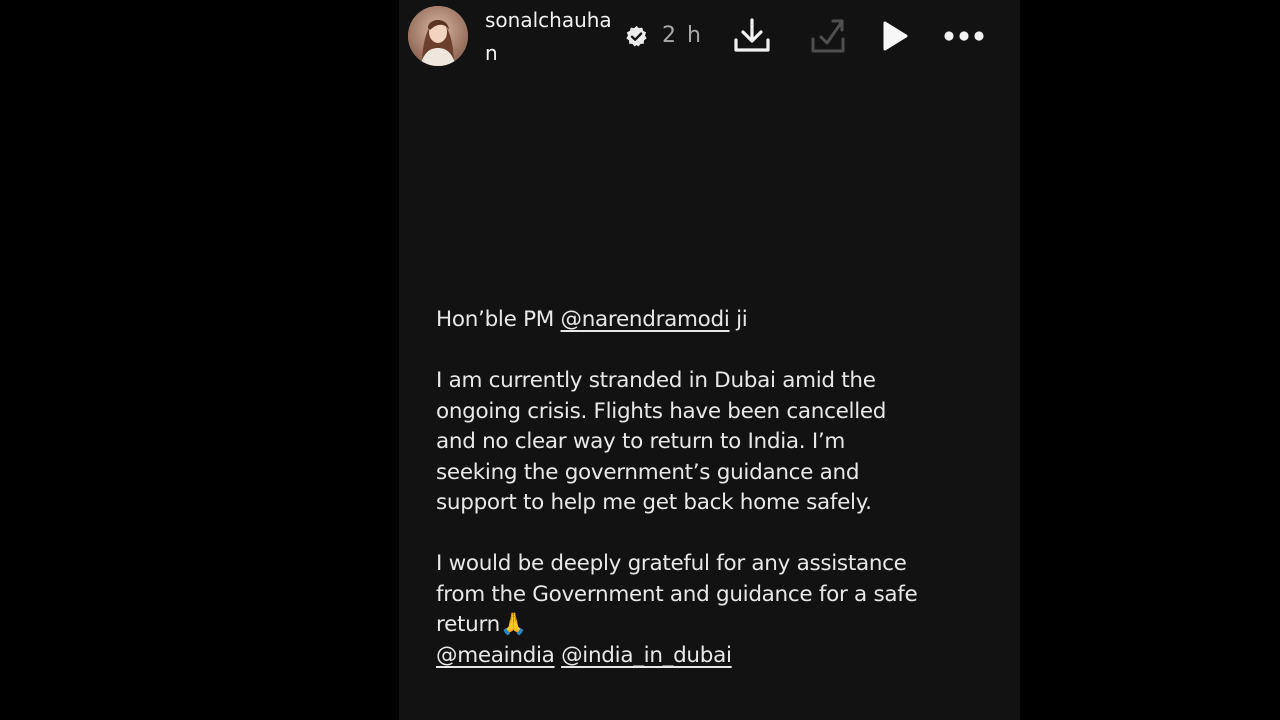 Image resolution: width=1280 pixels, height=720 pixels. I want to click on body-line: seeking the government’s guidance and, so click(648, 472).